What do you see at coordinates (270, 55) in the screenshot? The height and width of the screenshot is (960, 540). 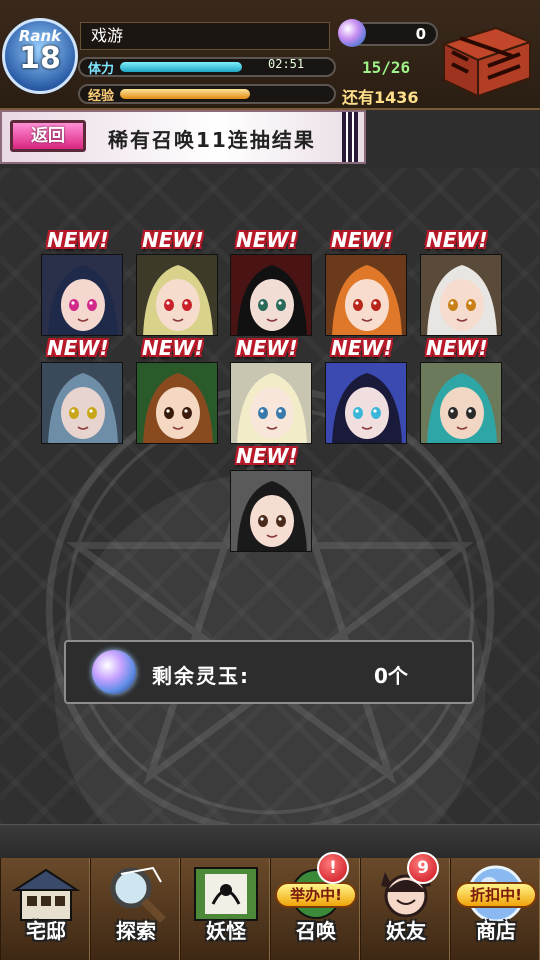 I see `status-header: Rank 18 戏游 体力 02:51 经验 0 15/26 还有1436` at bounding box center [270, 55].